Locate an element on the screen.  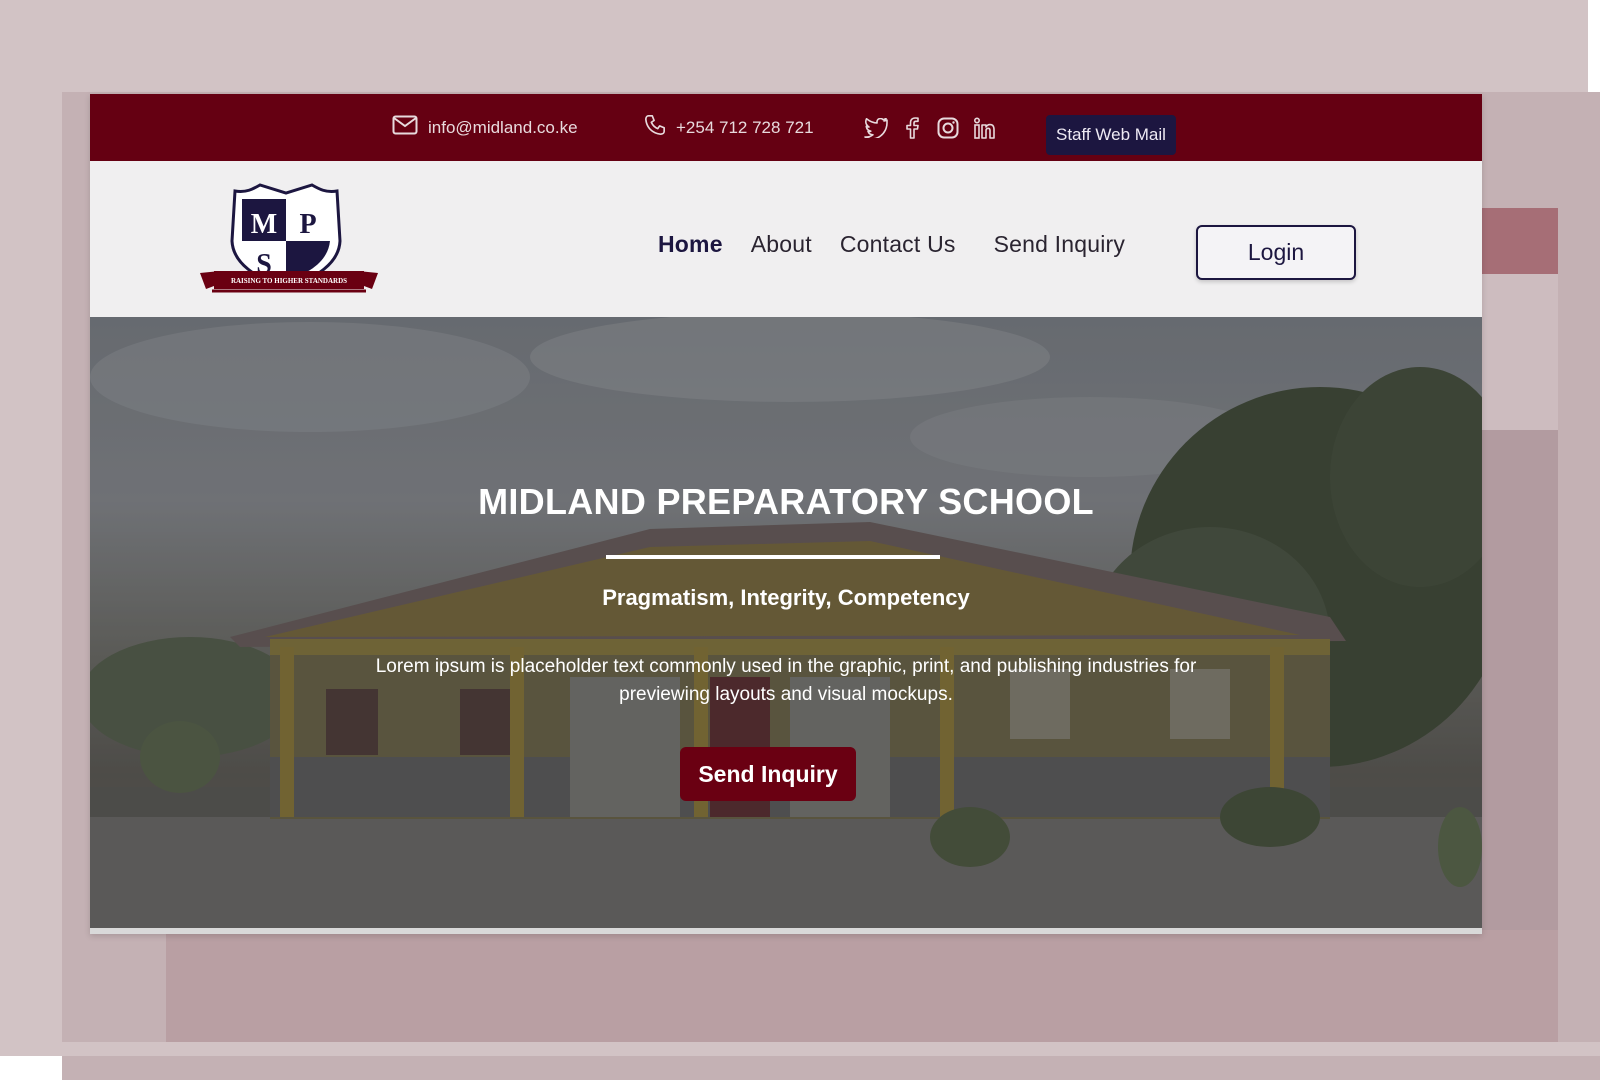
backdrop-strip-light is located at coordinates (1520, 352).